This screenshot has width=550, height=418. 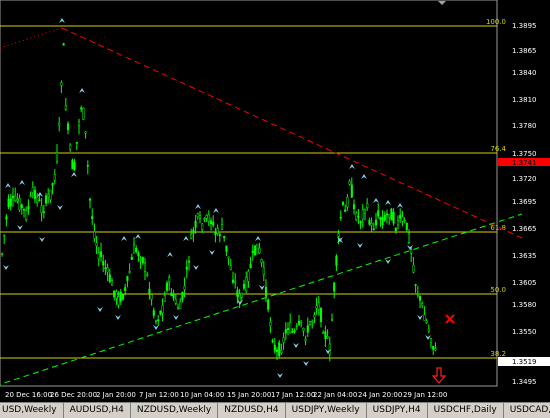 I want to click on tab-usdjpy-weekly: USDJPY,Weekly, so click(x=326, y=410).